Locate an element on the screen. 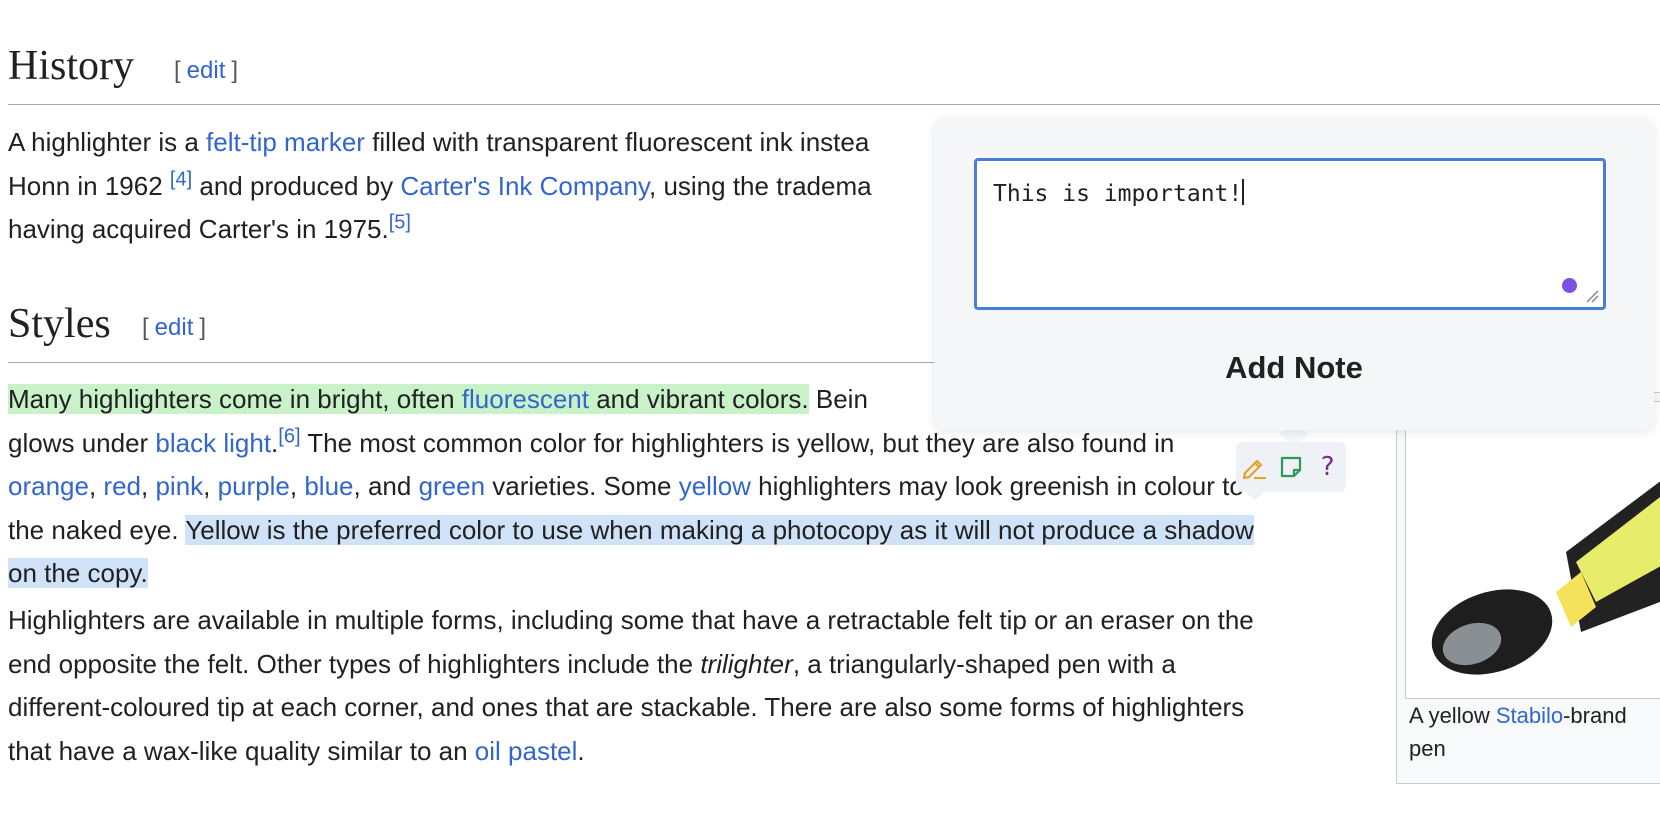 The height and width of the screenshot is (828, 1660). styles-edit-link: edit is located at coordinates (174, 327).